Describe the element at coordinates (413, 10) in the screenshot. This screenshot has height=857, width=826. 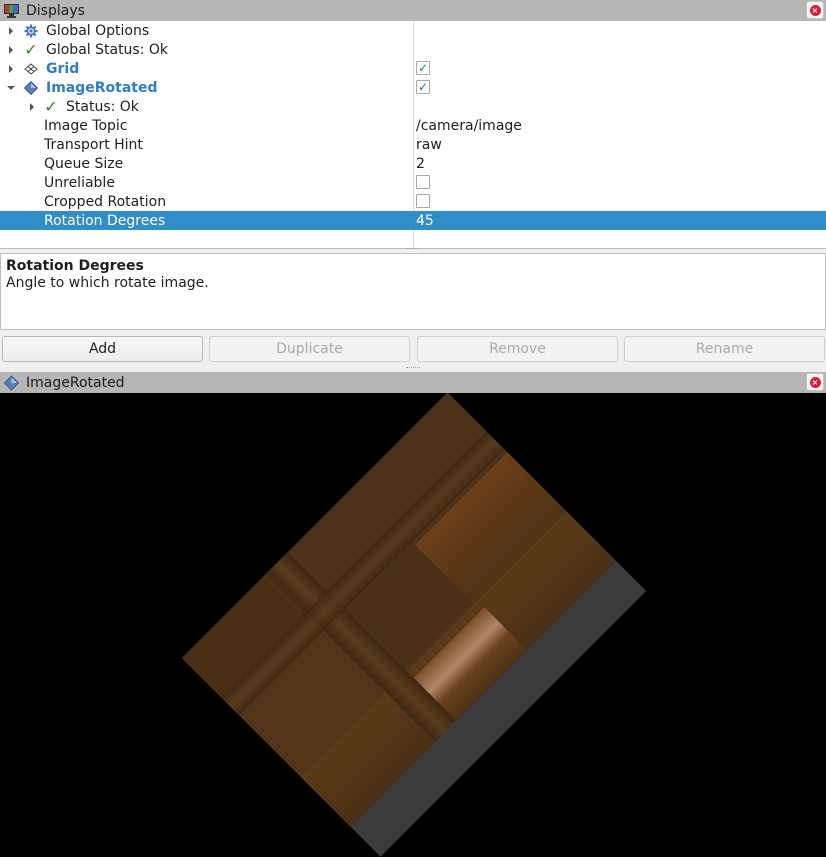
I see `displays-panel-titlebar: Displays ×` at that location.